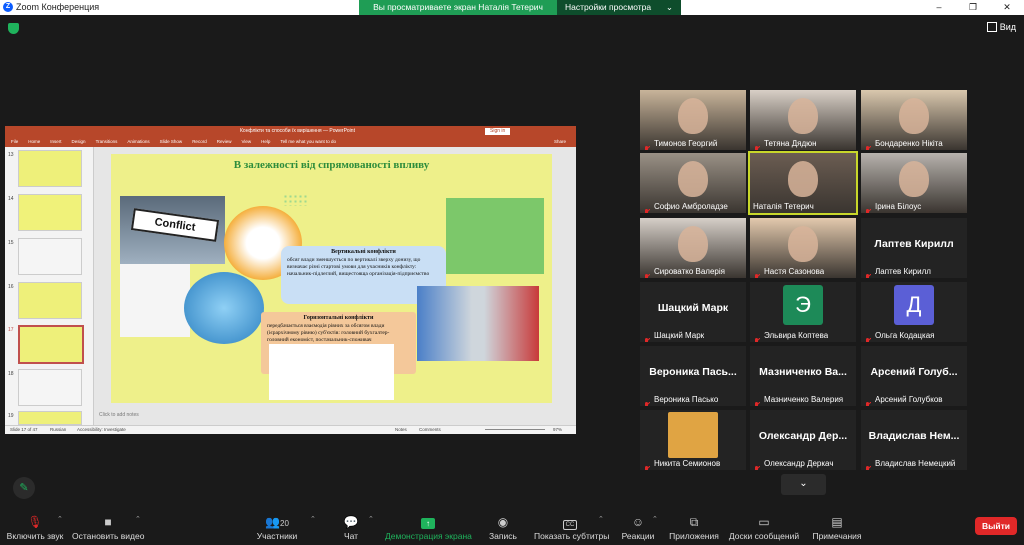 This screenshot has height=545, width=1024. I want to click on share-screen-icon: ↑, so click(428, 522).